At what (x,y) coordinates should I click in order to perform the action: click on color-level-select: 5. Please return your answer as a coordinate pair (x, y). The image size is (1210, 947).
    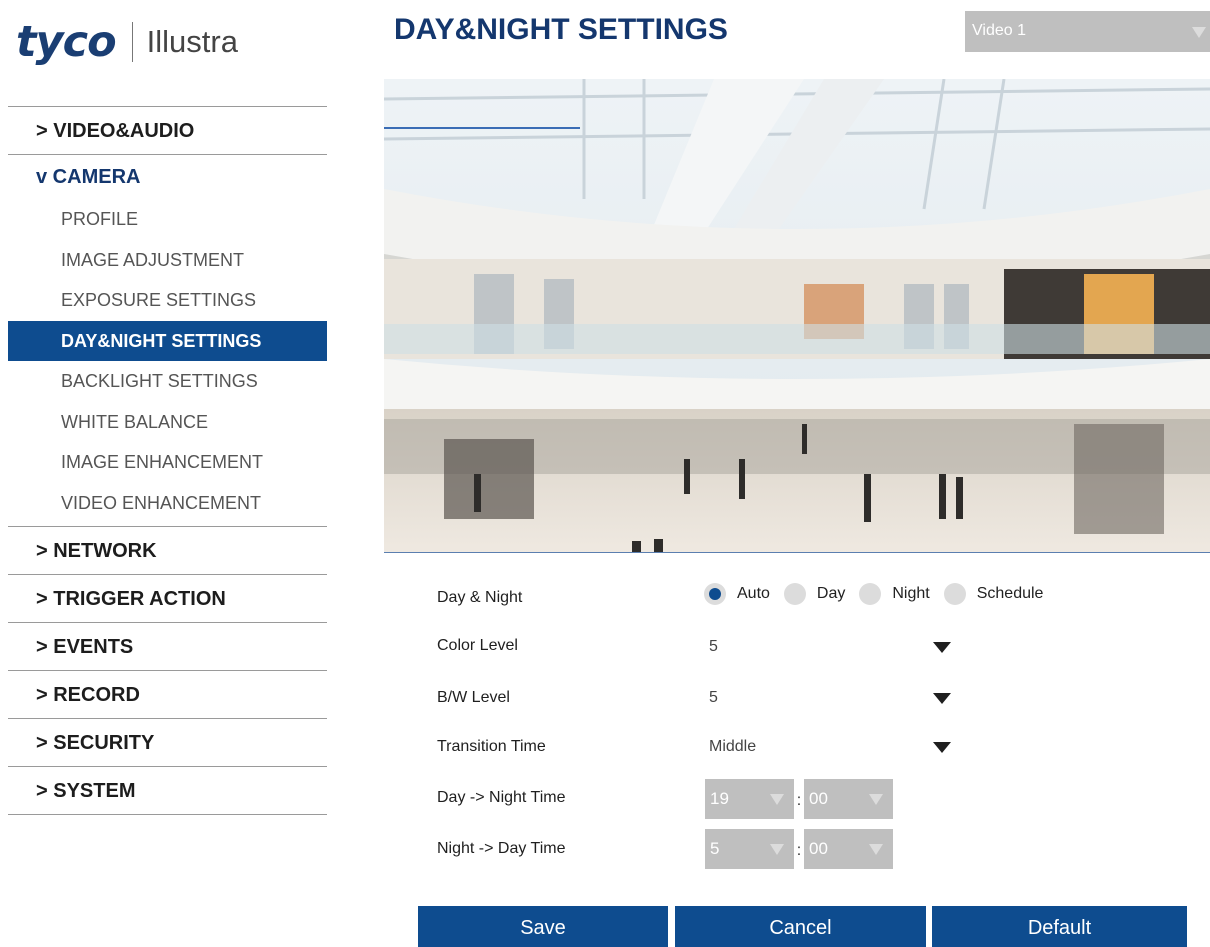
    Looking at the image, I should click on (831, 647).